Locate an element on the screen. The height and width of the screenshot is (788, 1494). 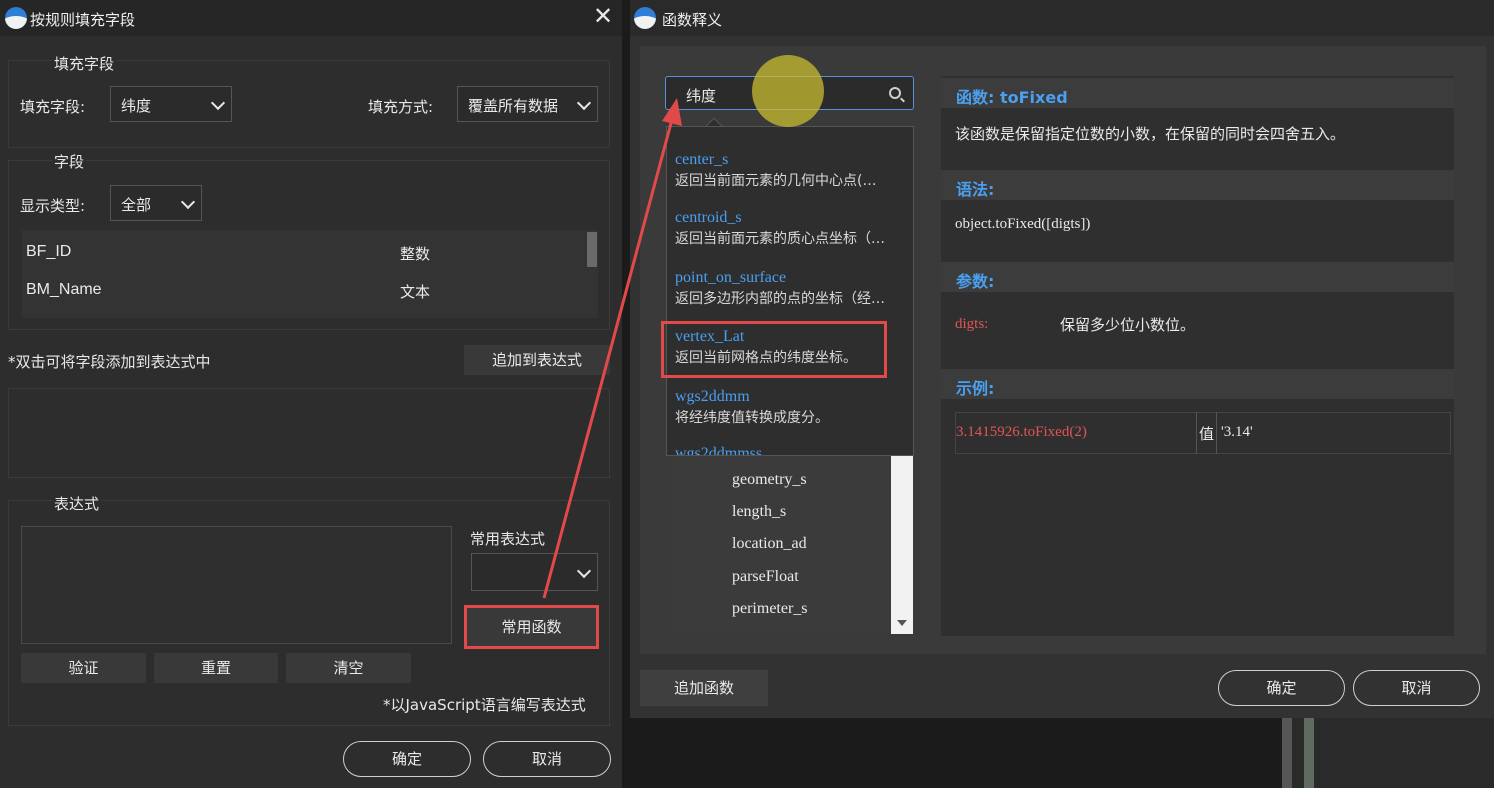
close-icon: ✕ is located at coordinates (603, 16).